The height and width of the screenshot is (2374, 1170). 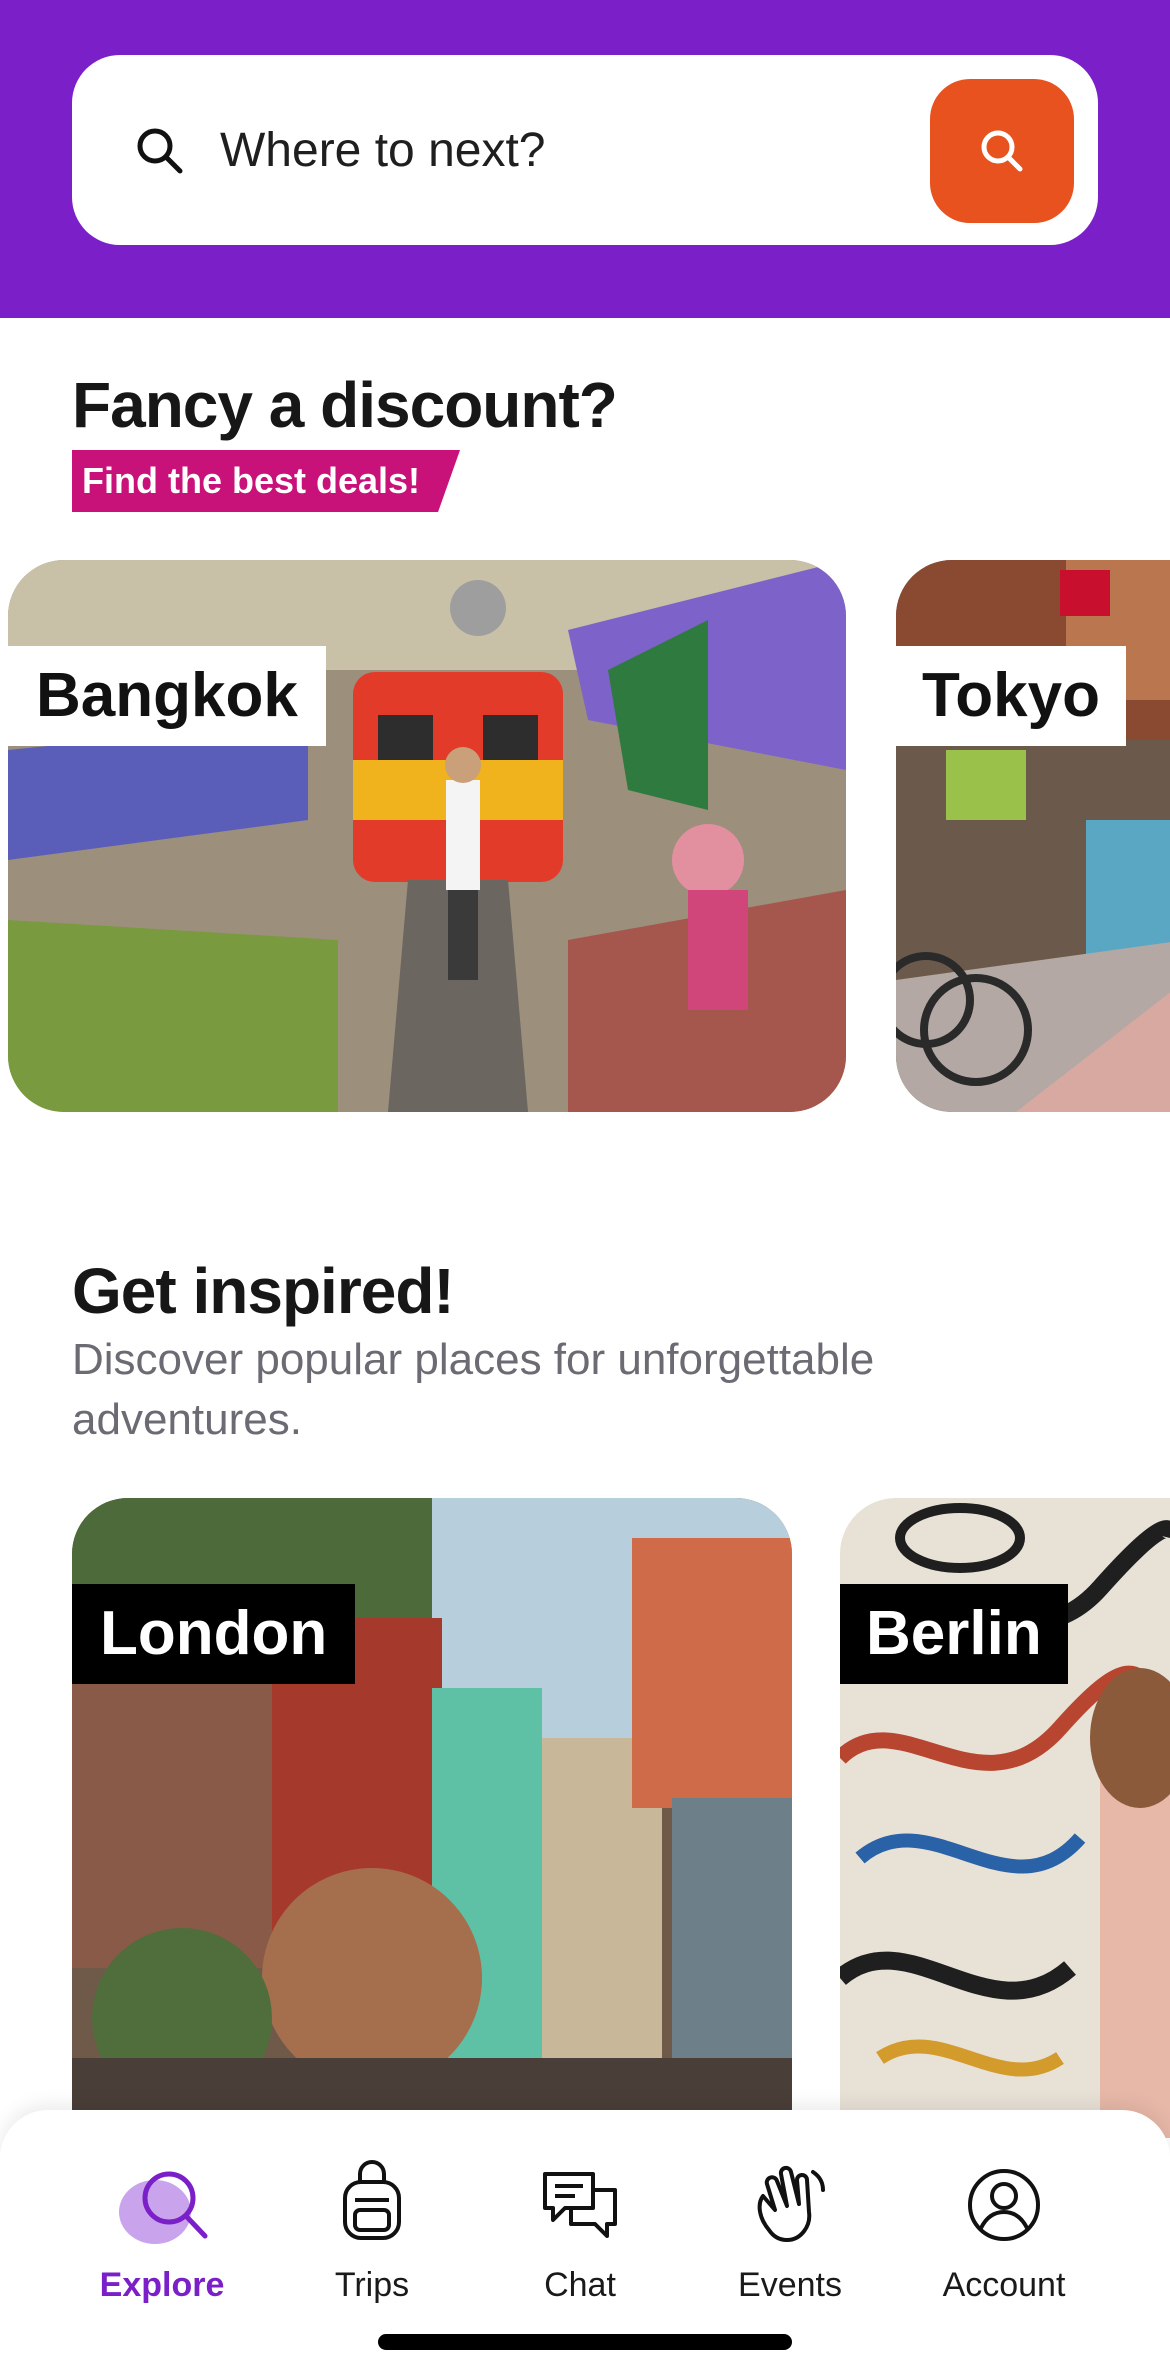 What do you see at coordinates (266, 481) in the screenshot?
I see `deals-badge: Find the best deals!` at bounding box center [266, 481].